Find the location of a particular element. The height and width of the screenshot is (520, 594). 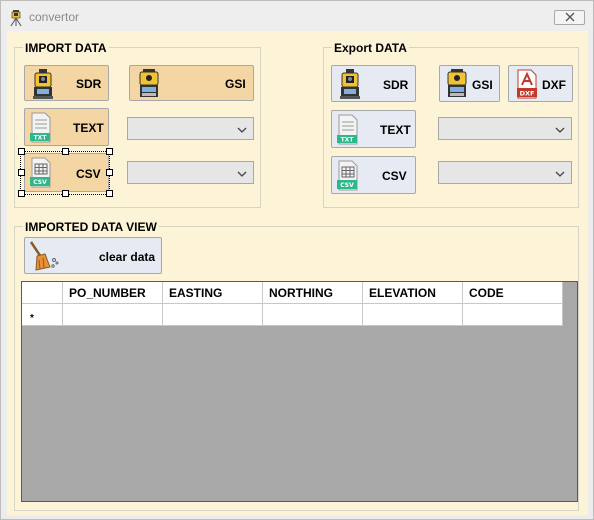

window-title: convertor is located at coordinates (54, 17).